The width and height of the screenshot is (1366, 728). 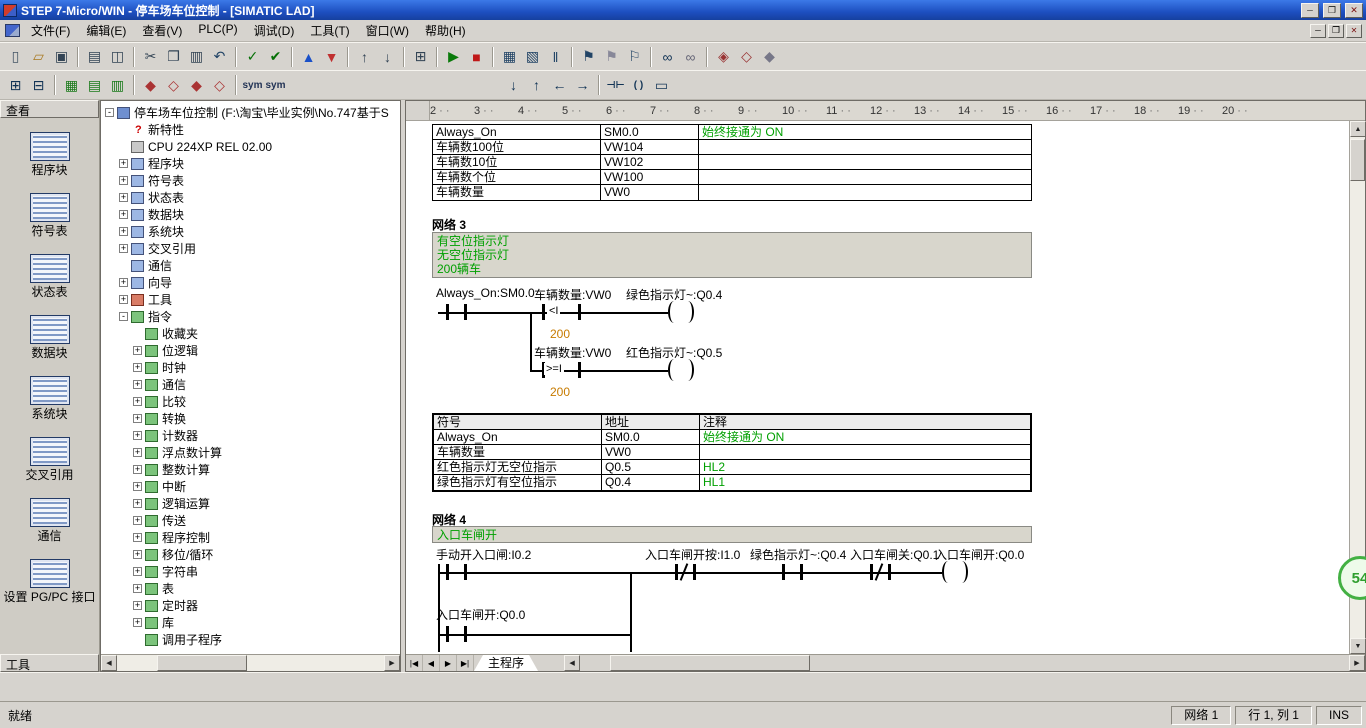 What do you see at coordinates (798, 554) in the screenshot?
I see `contact-operand: 绿色指示灯~:Q0.4` at bounding box center [798, 554].